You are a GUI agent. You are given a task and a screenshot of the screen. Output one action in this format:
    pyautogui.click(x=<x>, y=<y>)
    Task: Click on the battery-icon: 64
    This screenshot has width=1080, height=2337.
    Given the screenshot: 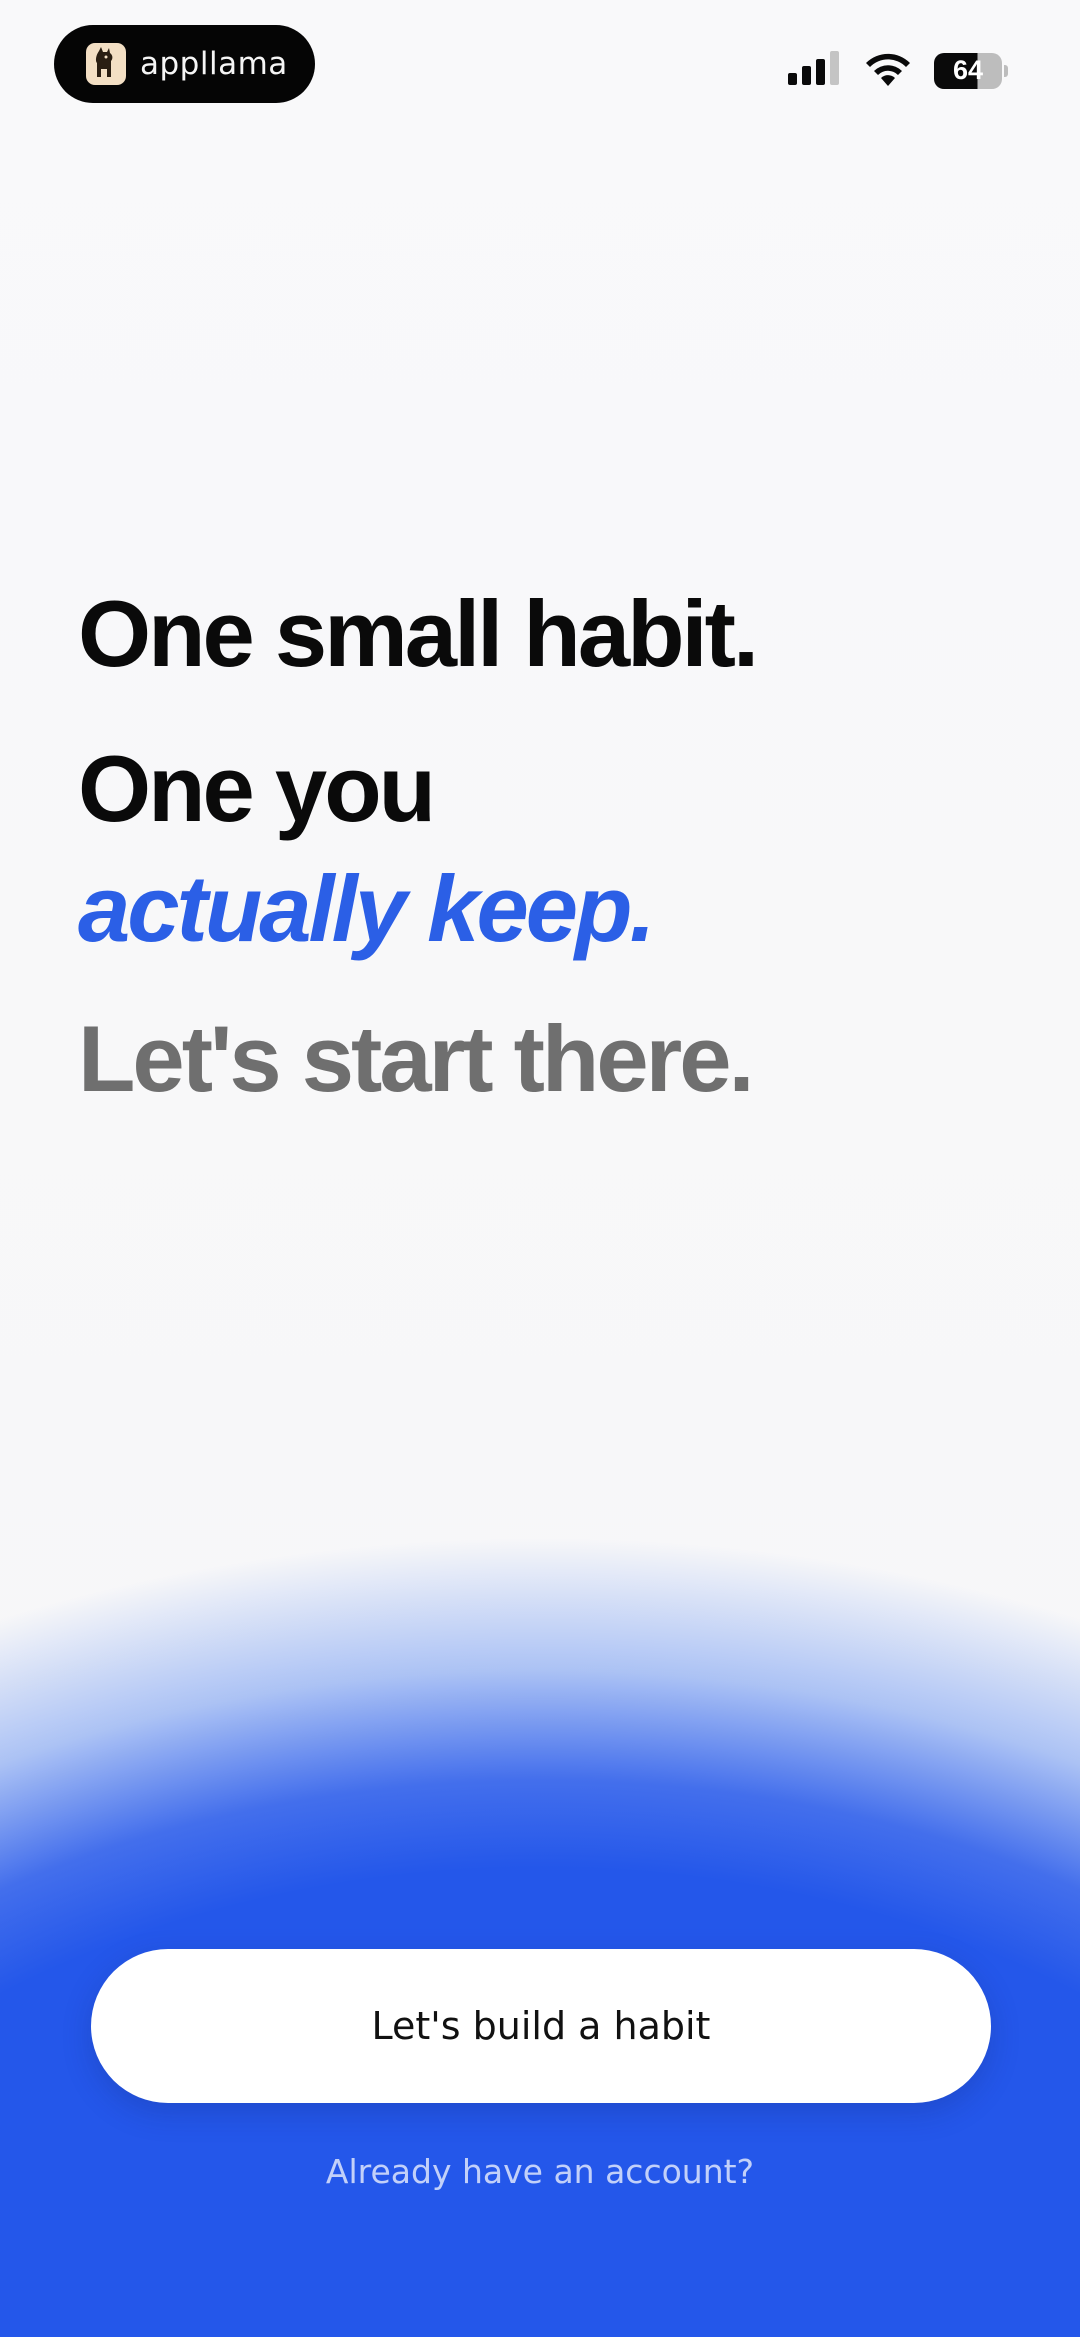 What is the action you would take?
    pyautogui.click(x=971, y=70)
    